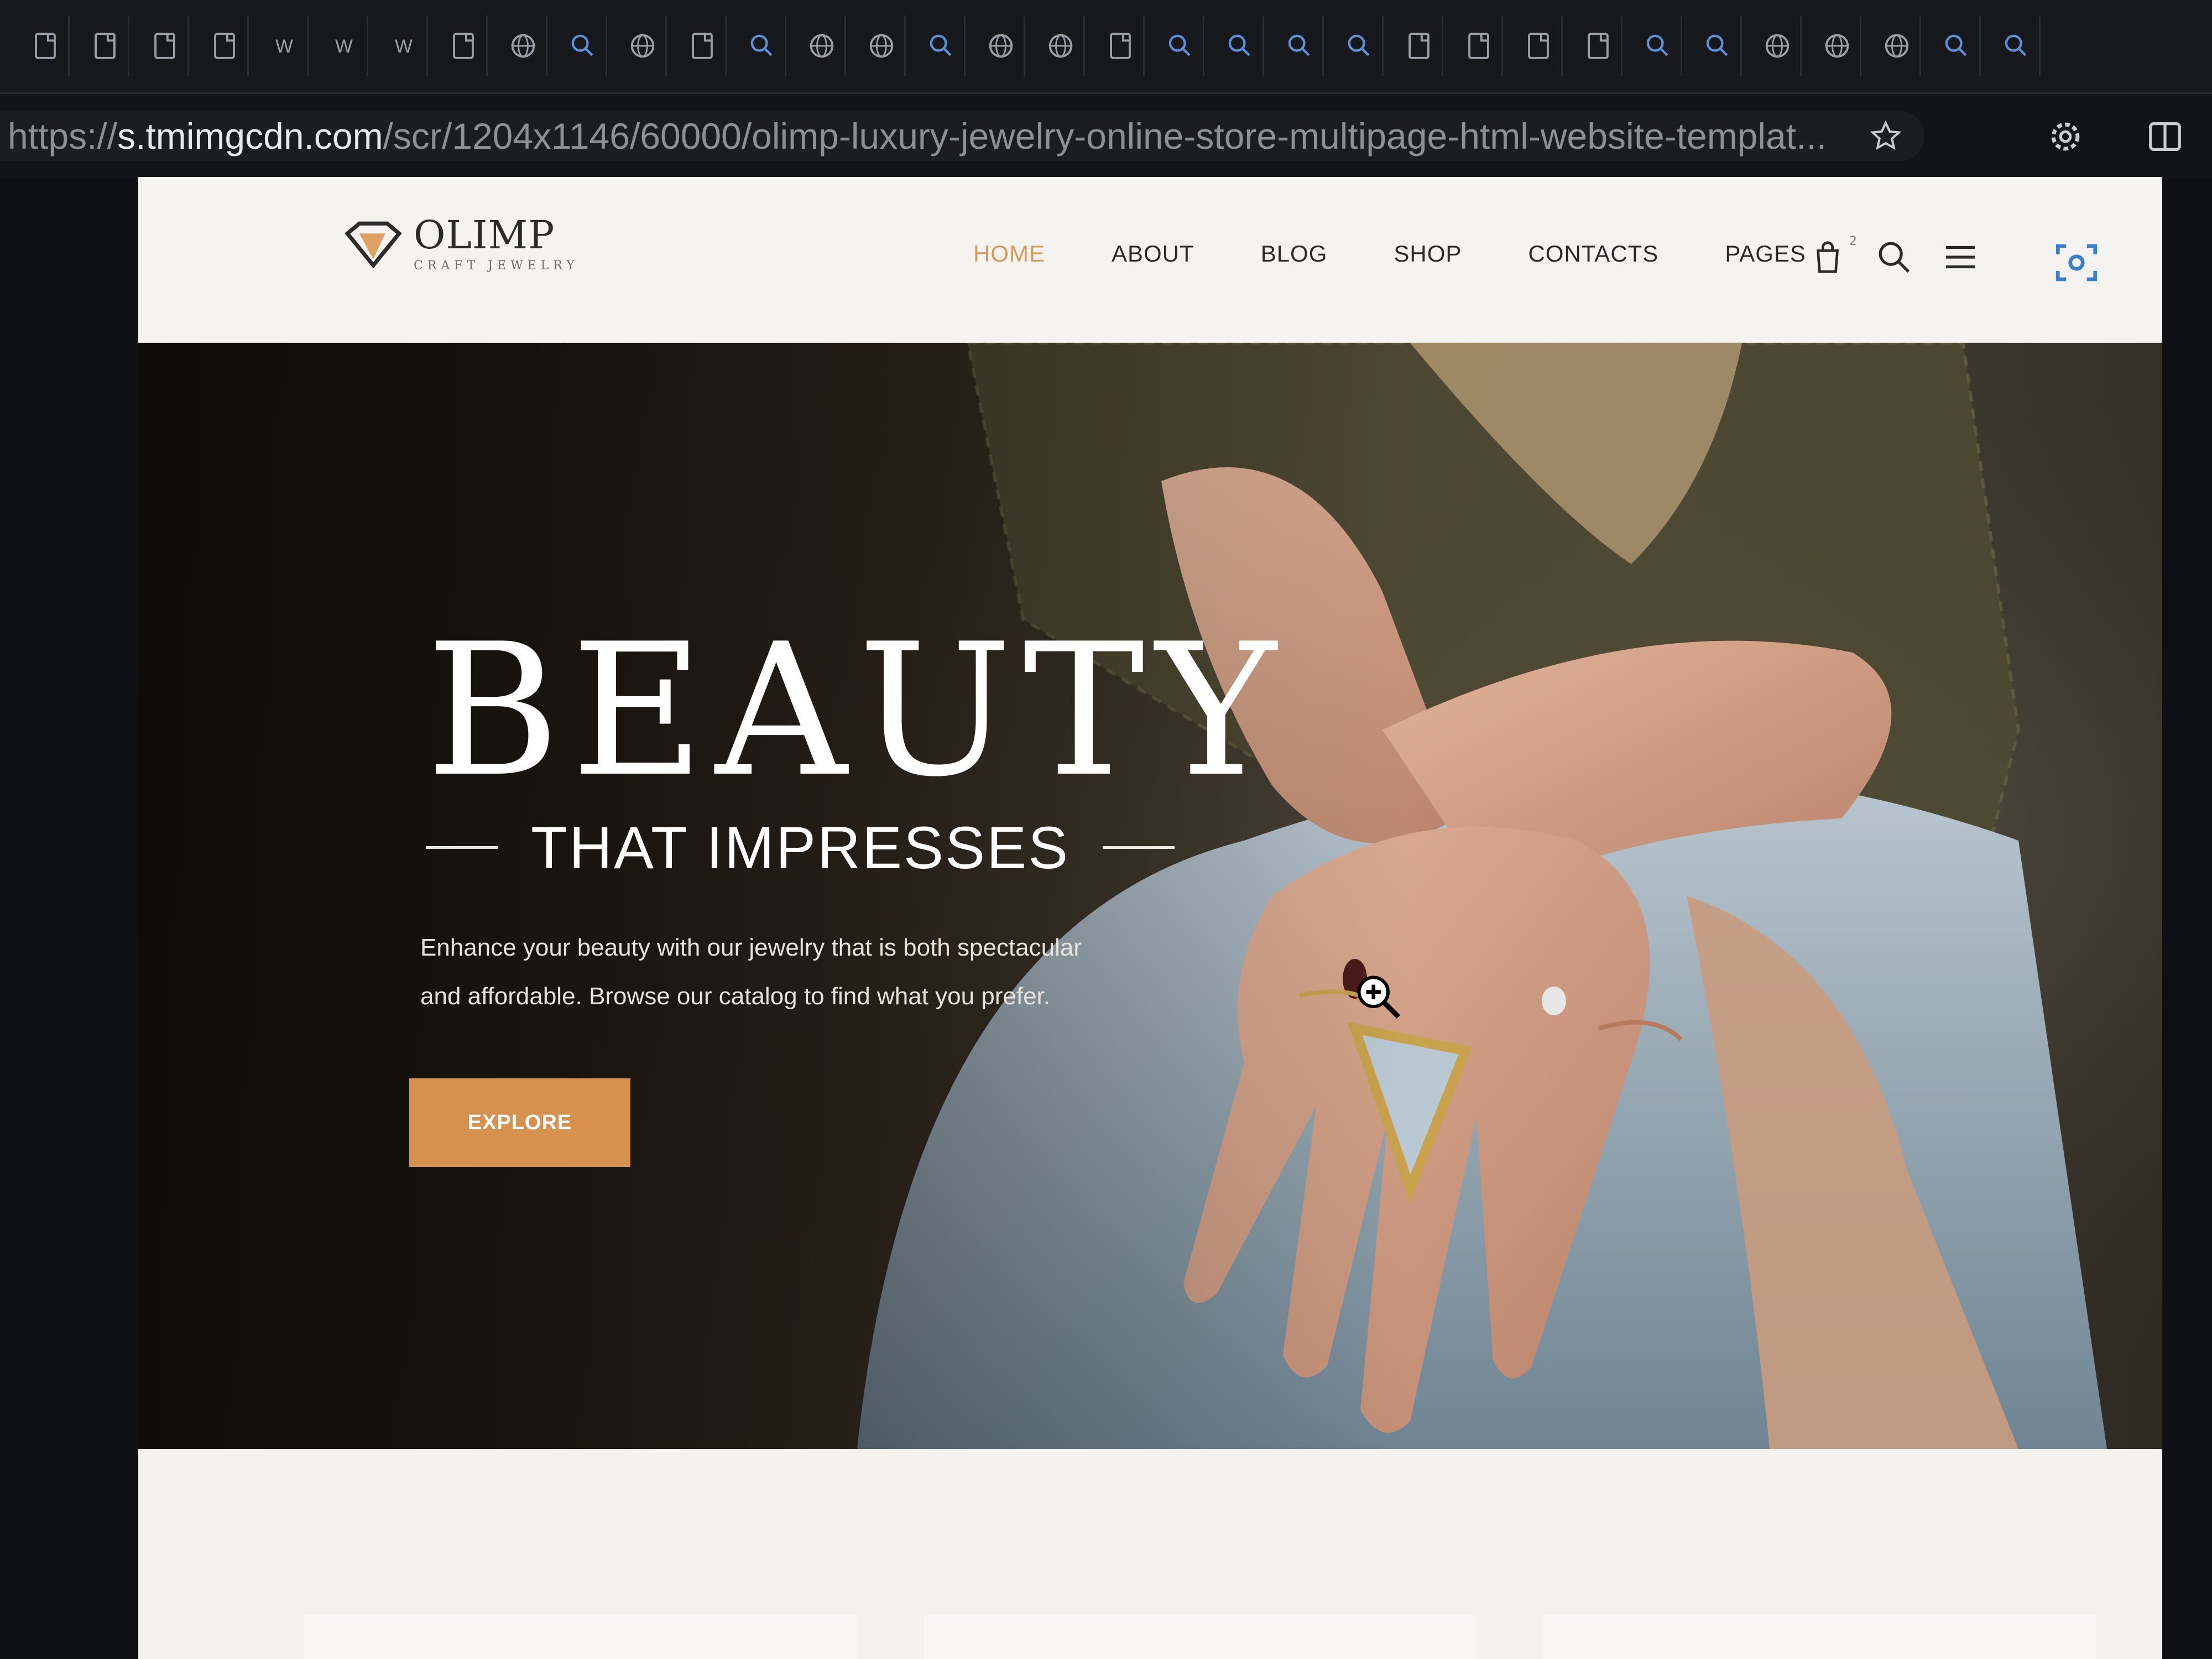 The image size is (2212, 1659). Describe the element at coordinates (1593, 254) in the screenshot. I see `nav-item-contacts: CONTACTS` at that location.